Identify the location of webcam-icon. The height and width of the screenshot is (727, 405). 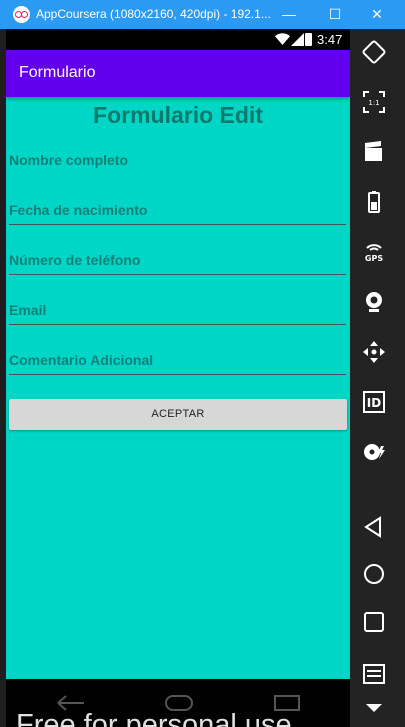
(374, 302).